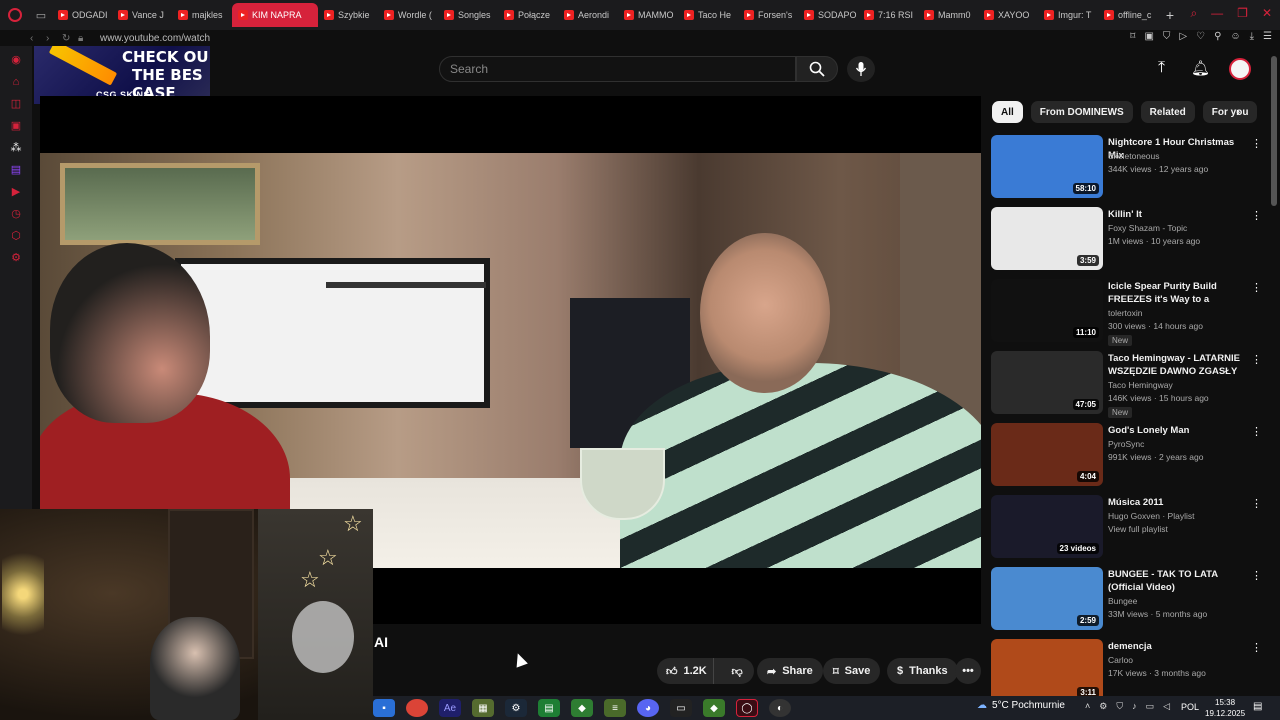 The height and width of the screenshot is (720, 1280). I want to click on sidebar-player-icon: ▶, so click(16, 192).